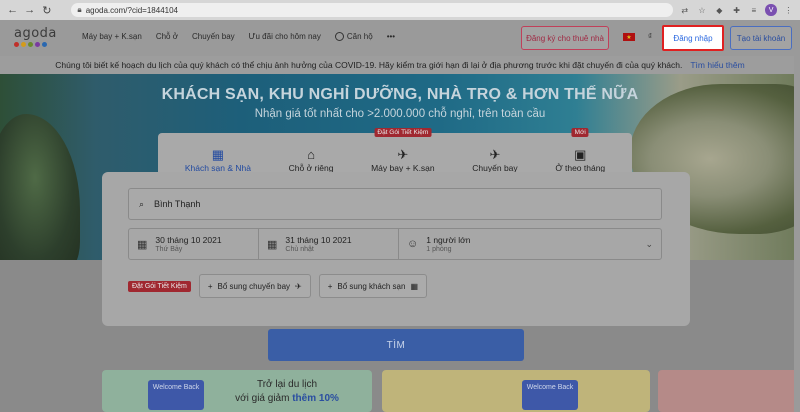  I want to click on promo-card, so click(729, 391).